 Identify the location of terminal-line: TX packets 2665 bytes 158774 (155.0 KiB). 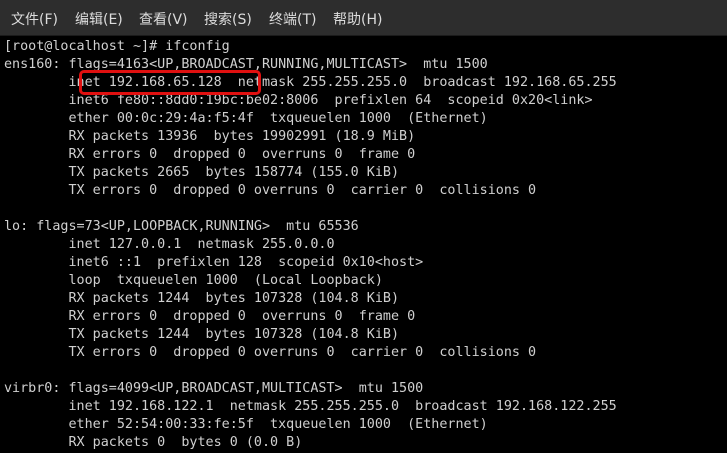
(202, 172).